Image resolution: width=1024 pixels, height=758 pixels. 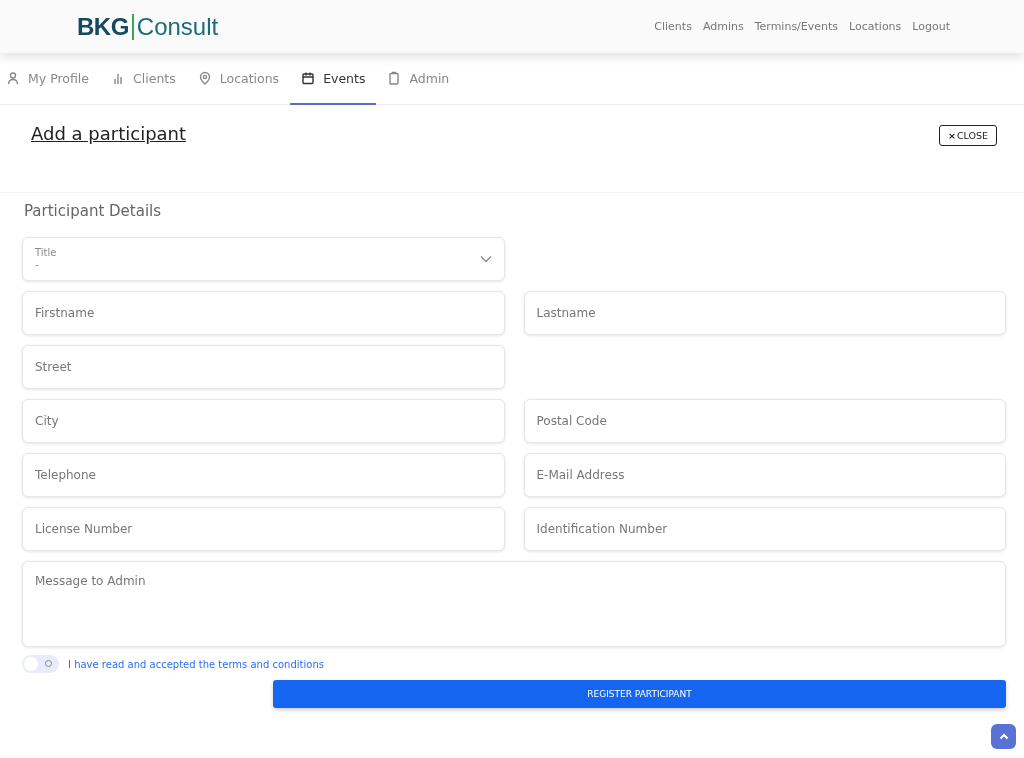 What do you see at coordinates (103, 26) in the screenshot?
I see `logo-text: BKG` at bounding box center [103, 26].